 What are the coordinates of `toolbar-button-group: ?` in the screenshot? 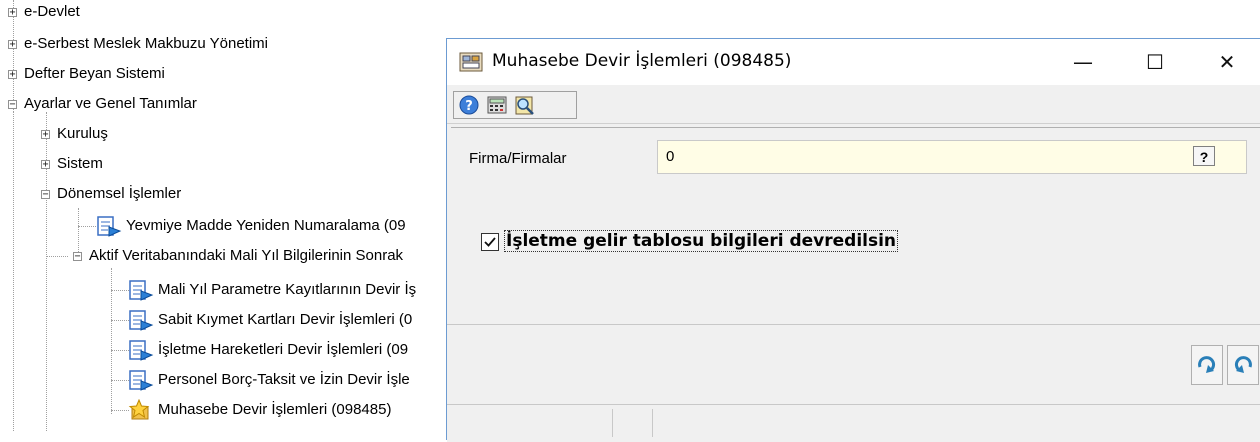 It's located at (515, 105).